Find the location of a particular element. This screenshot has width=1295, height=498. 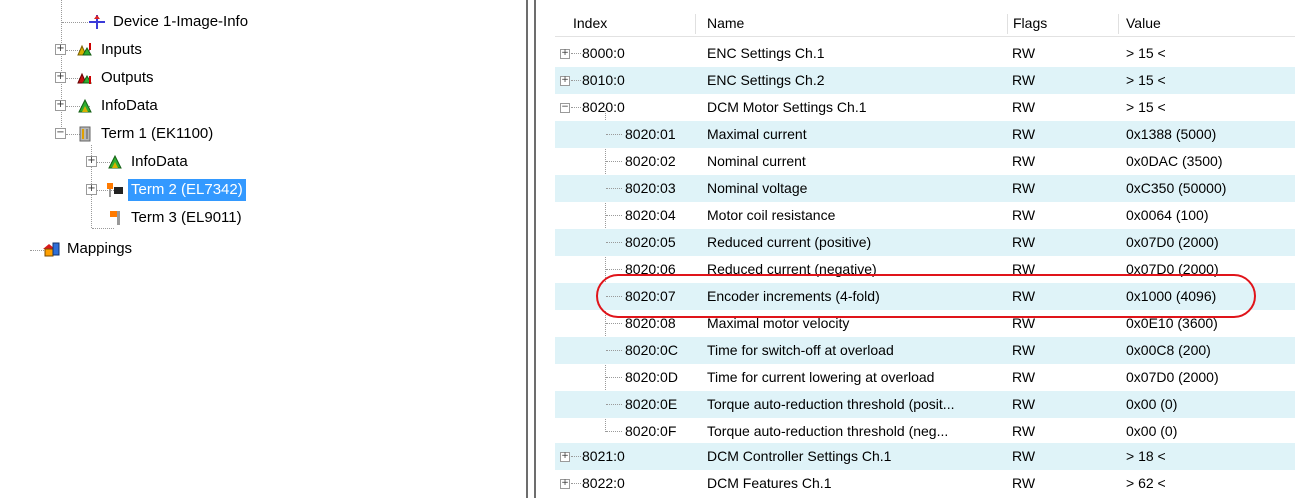

tree-item-term2: Term 2 (EL7342) is located at coordinates (176, 190).